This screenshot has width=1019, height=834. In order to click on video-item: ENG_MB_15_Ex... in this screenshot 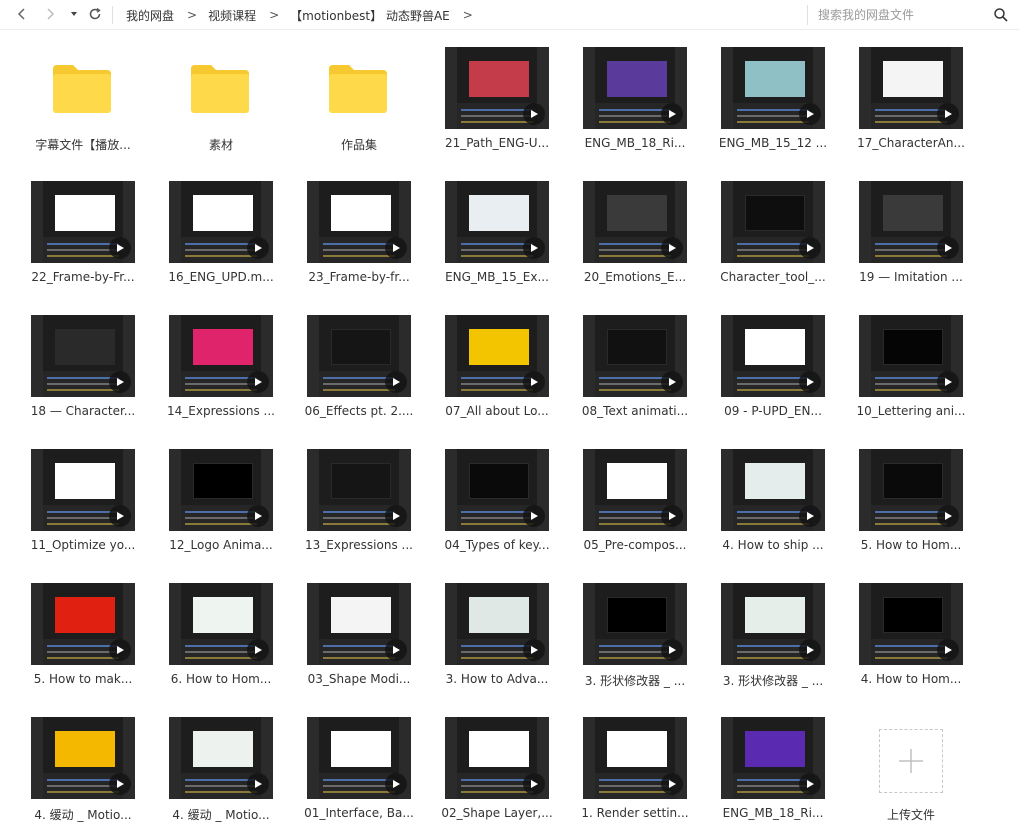, I will do `click(497, 238)`.